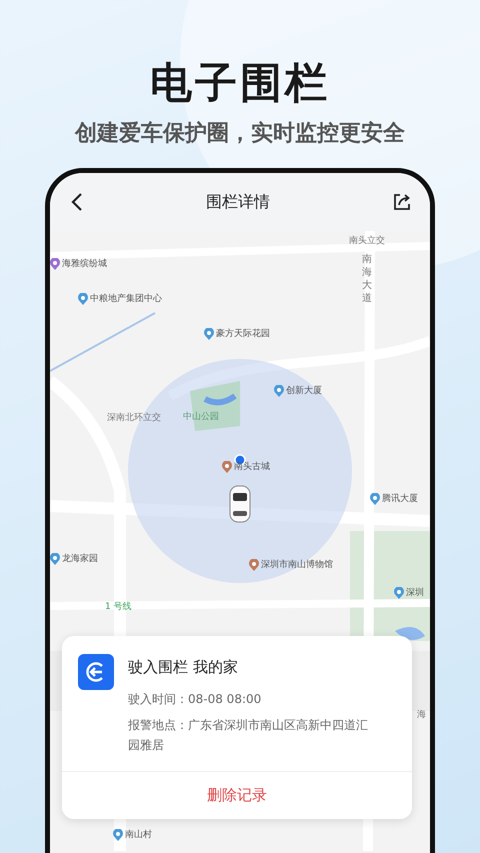 The width and height of the screenshot is (480, 853). I want to click on map-poi-label: 豪方天际花园, so click(237, 334).